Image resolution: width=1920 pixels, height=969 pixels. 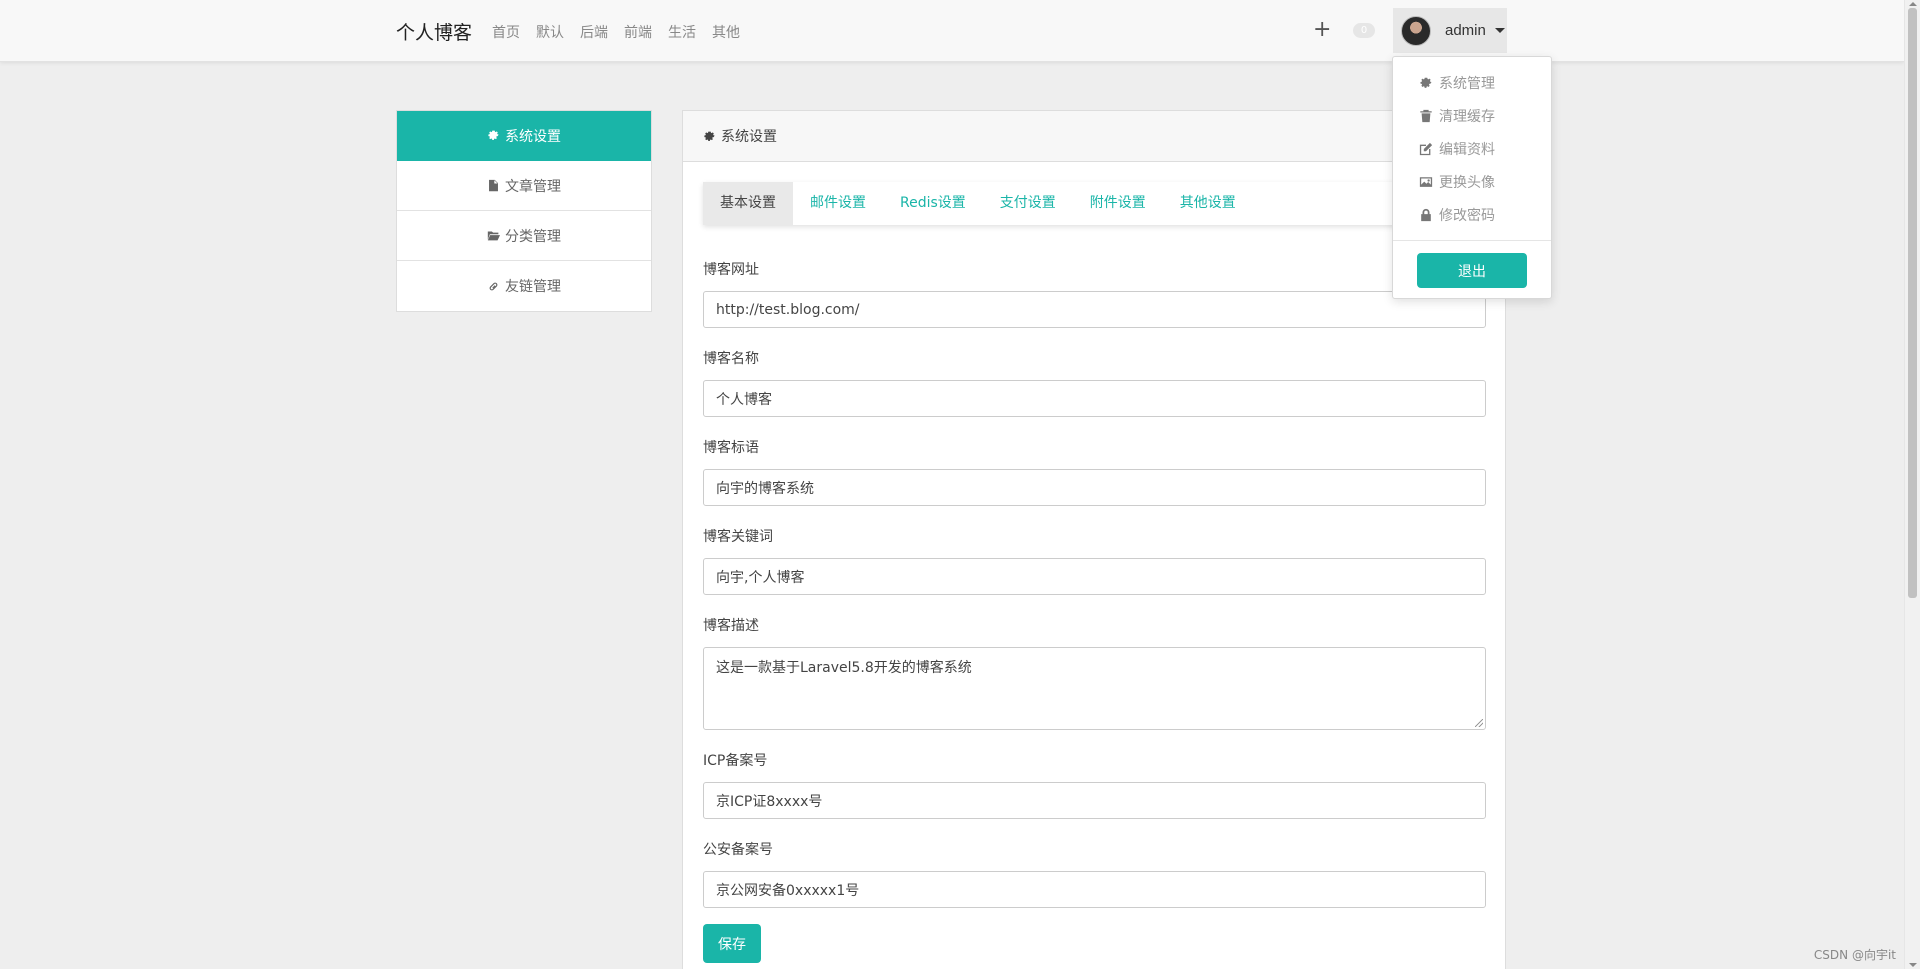 I want to click on scroll-down-icon, so click(x=1913, y=965).